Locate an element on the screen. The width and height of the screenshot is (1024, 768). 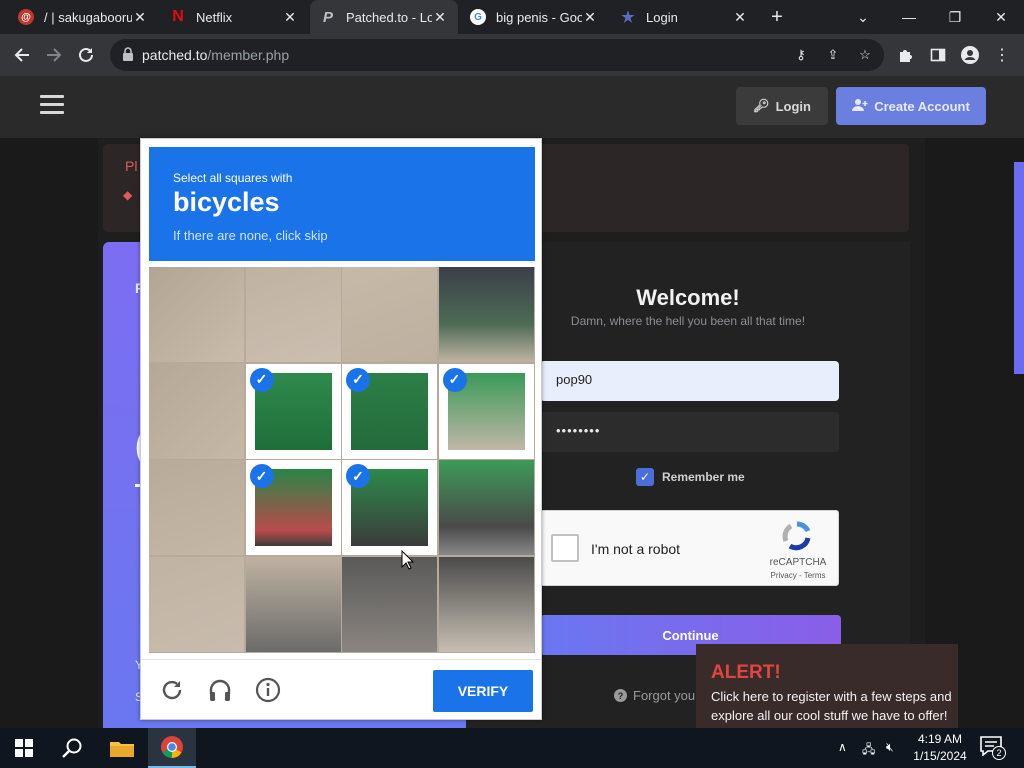
chrome-taskbar-icon is located at coordinates (172, 748).